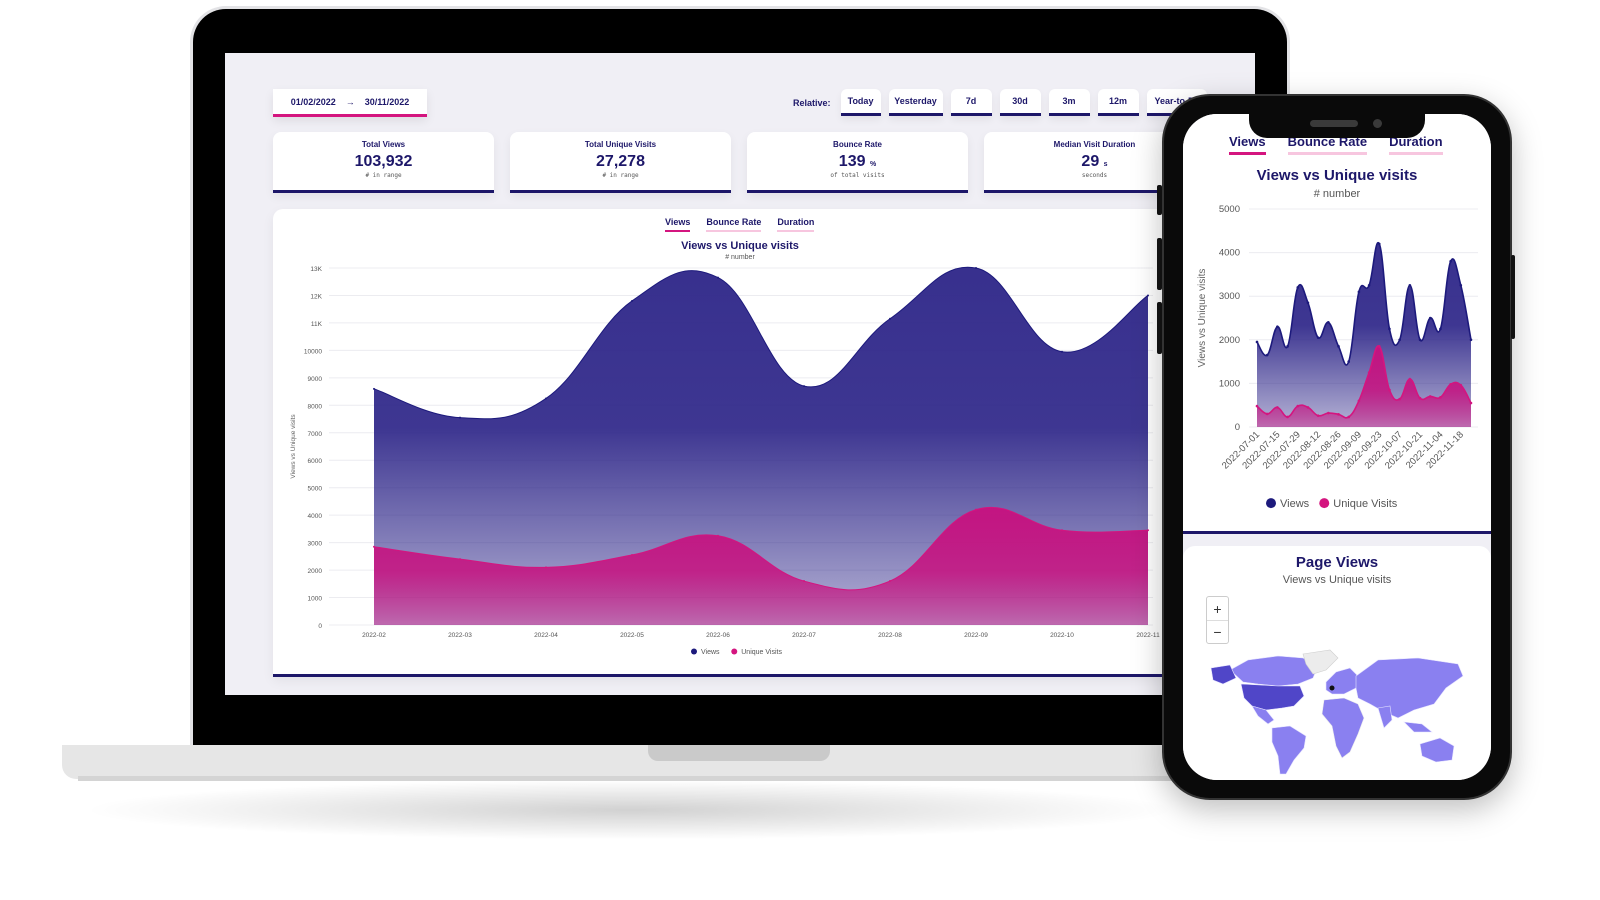  What do you see at coordinates (1437, 750) in the screenshot?
I see `map-region-australia` at bounding box center [1437, 750].